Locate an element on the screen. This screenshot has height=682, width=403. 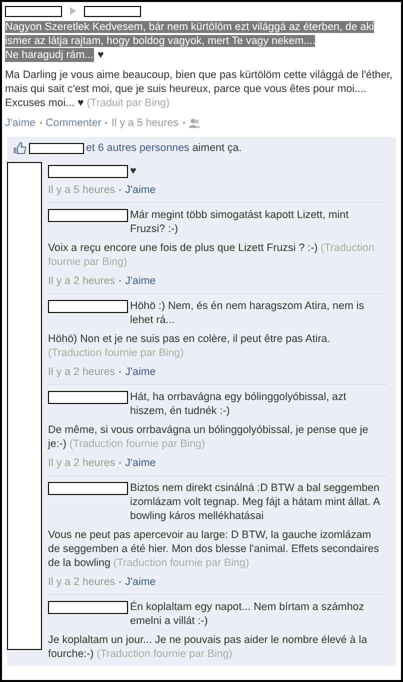
comment-text: Én koplaltam egy napot... Nem bírtam a számhoz emelni a villát :-) is located at coordinates (248, 614).